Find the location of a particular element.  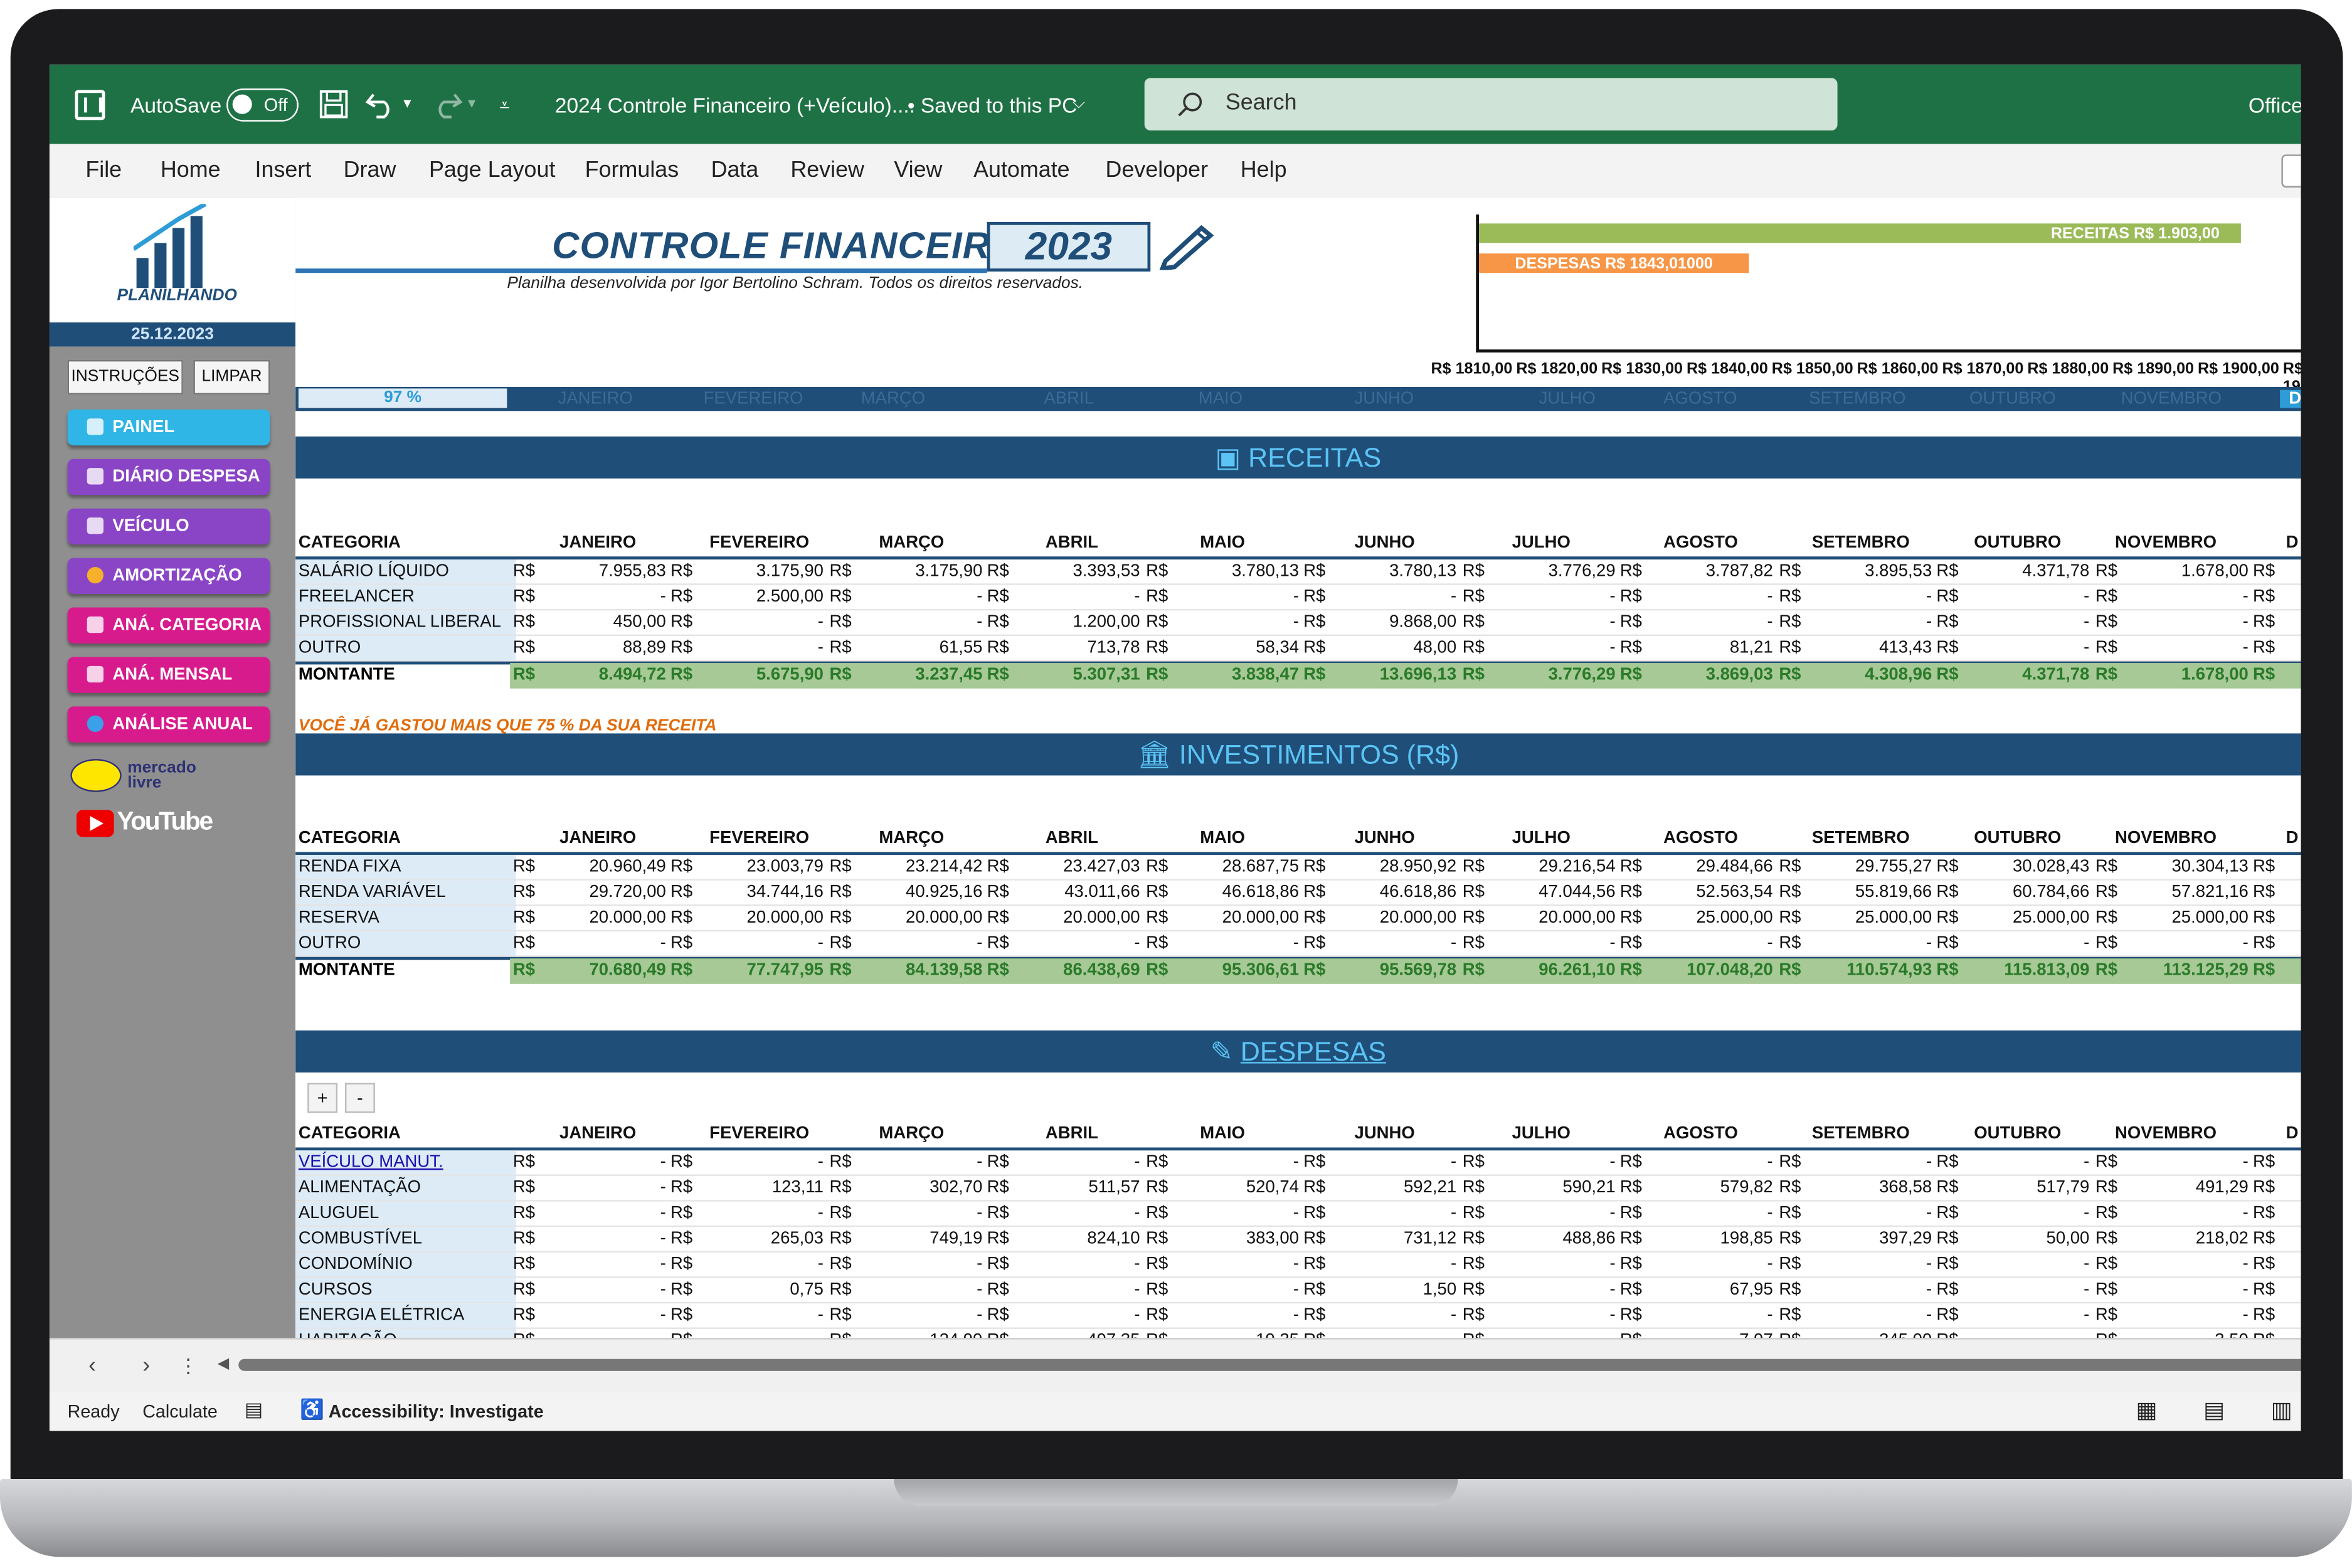

value-cell: 345,00 is located at coordinates (1905, 1335).